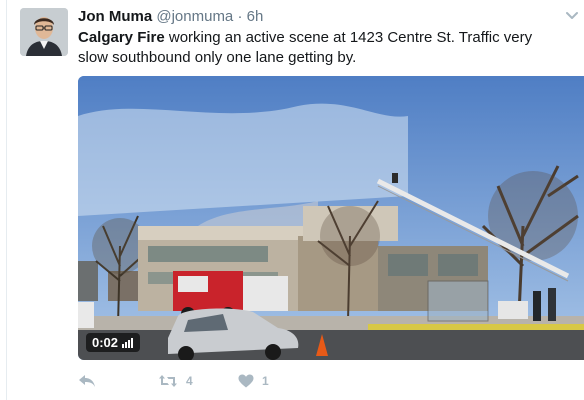 Image resolution: width=584 pixels, height=400 pixels. Describe the element at coordinates (198, 381) in the screenshot. I see `retweet-button: 4` at that location.